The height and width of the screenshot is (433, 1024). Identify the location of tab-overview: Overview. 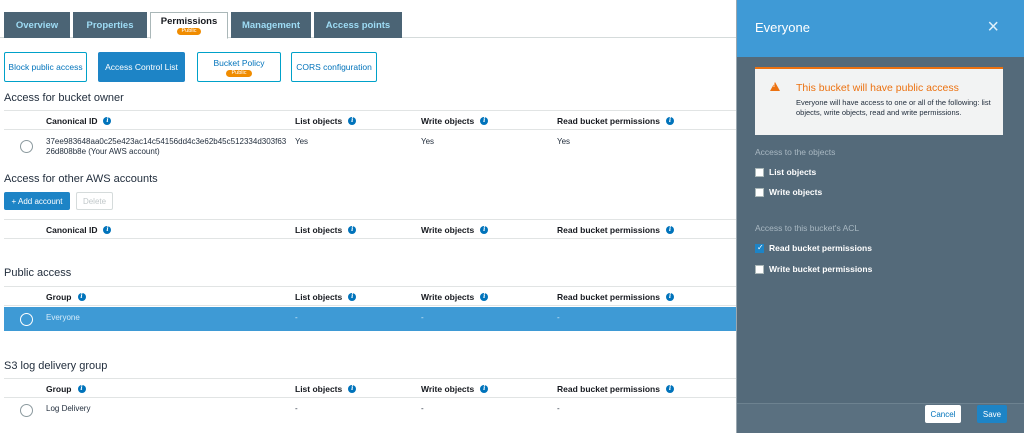
(37, 25).